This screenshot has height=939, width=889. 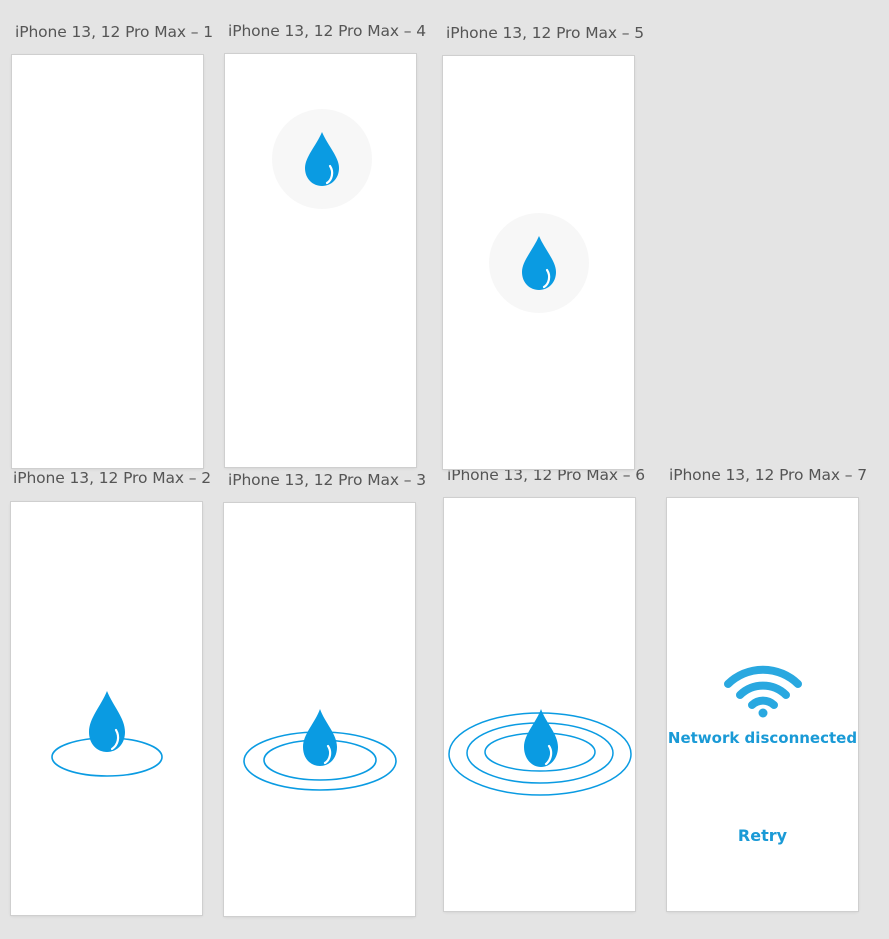 I want to click on artboard-label-5: iPhone 13, 12 Pro Max – 5, so click(x=545, y=33).